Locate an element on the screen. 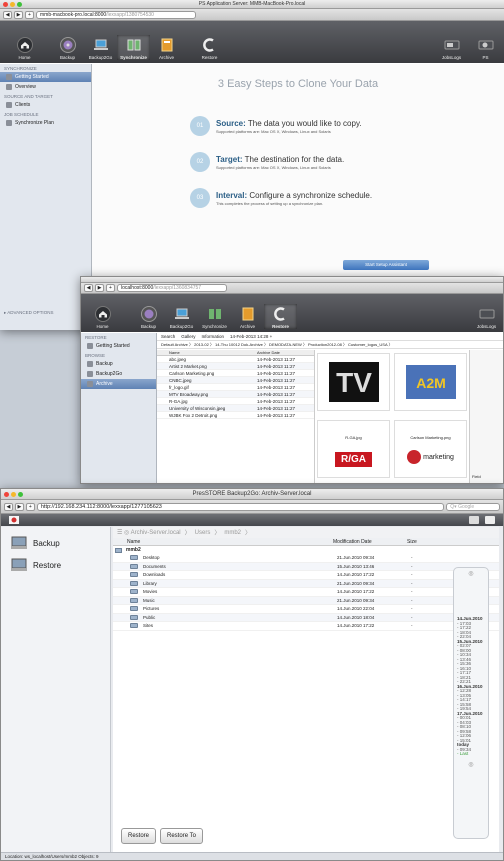 The width and height of the screenshot is (504, 861). sidebar-item-backup2go: Backup2Go is located at coordinates (118, 374).